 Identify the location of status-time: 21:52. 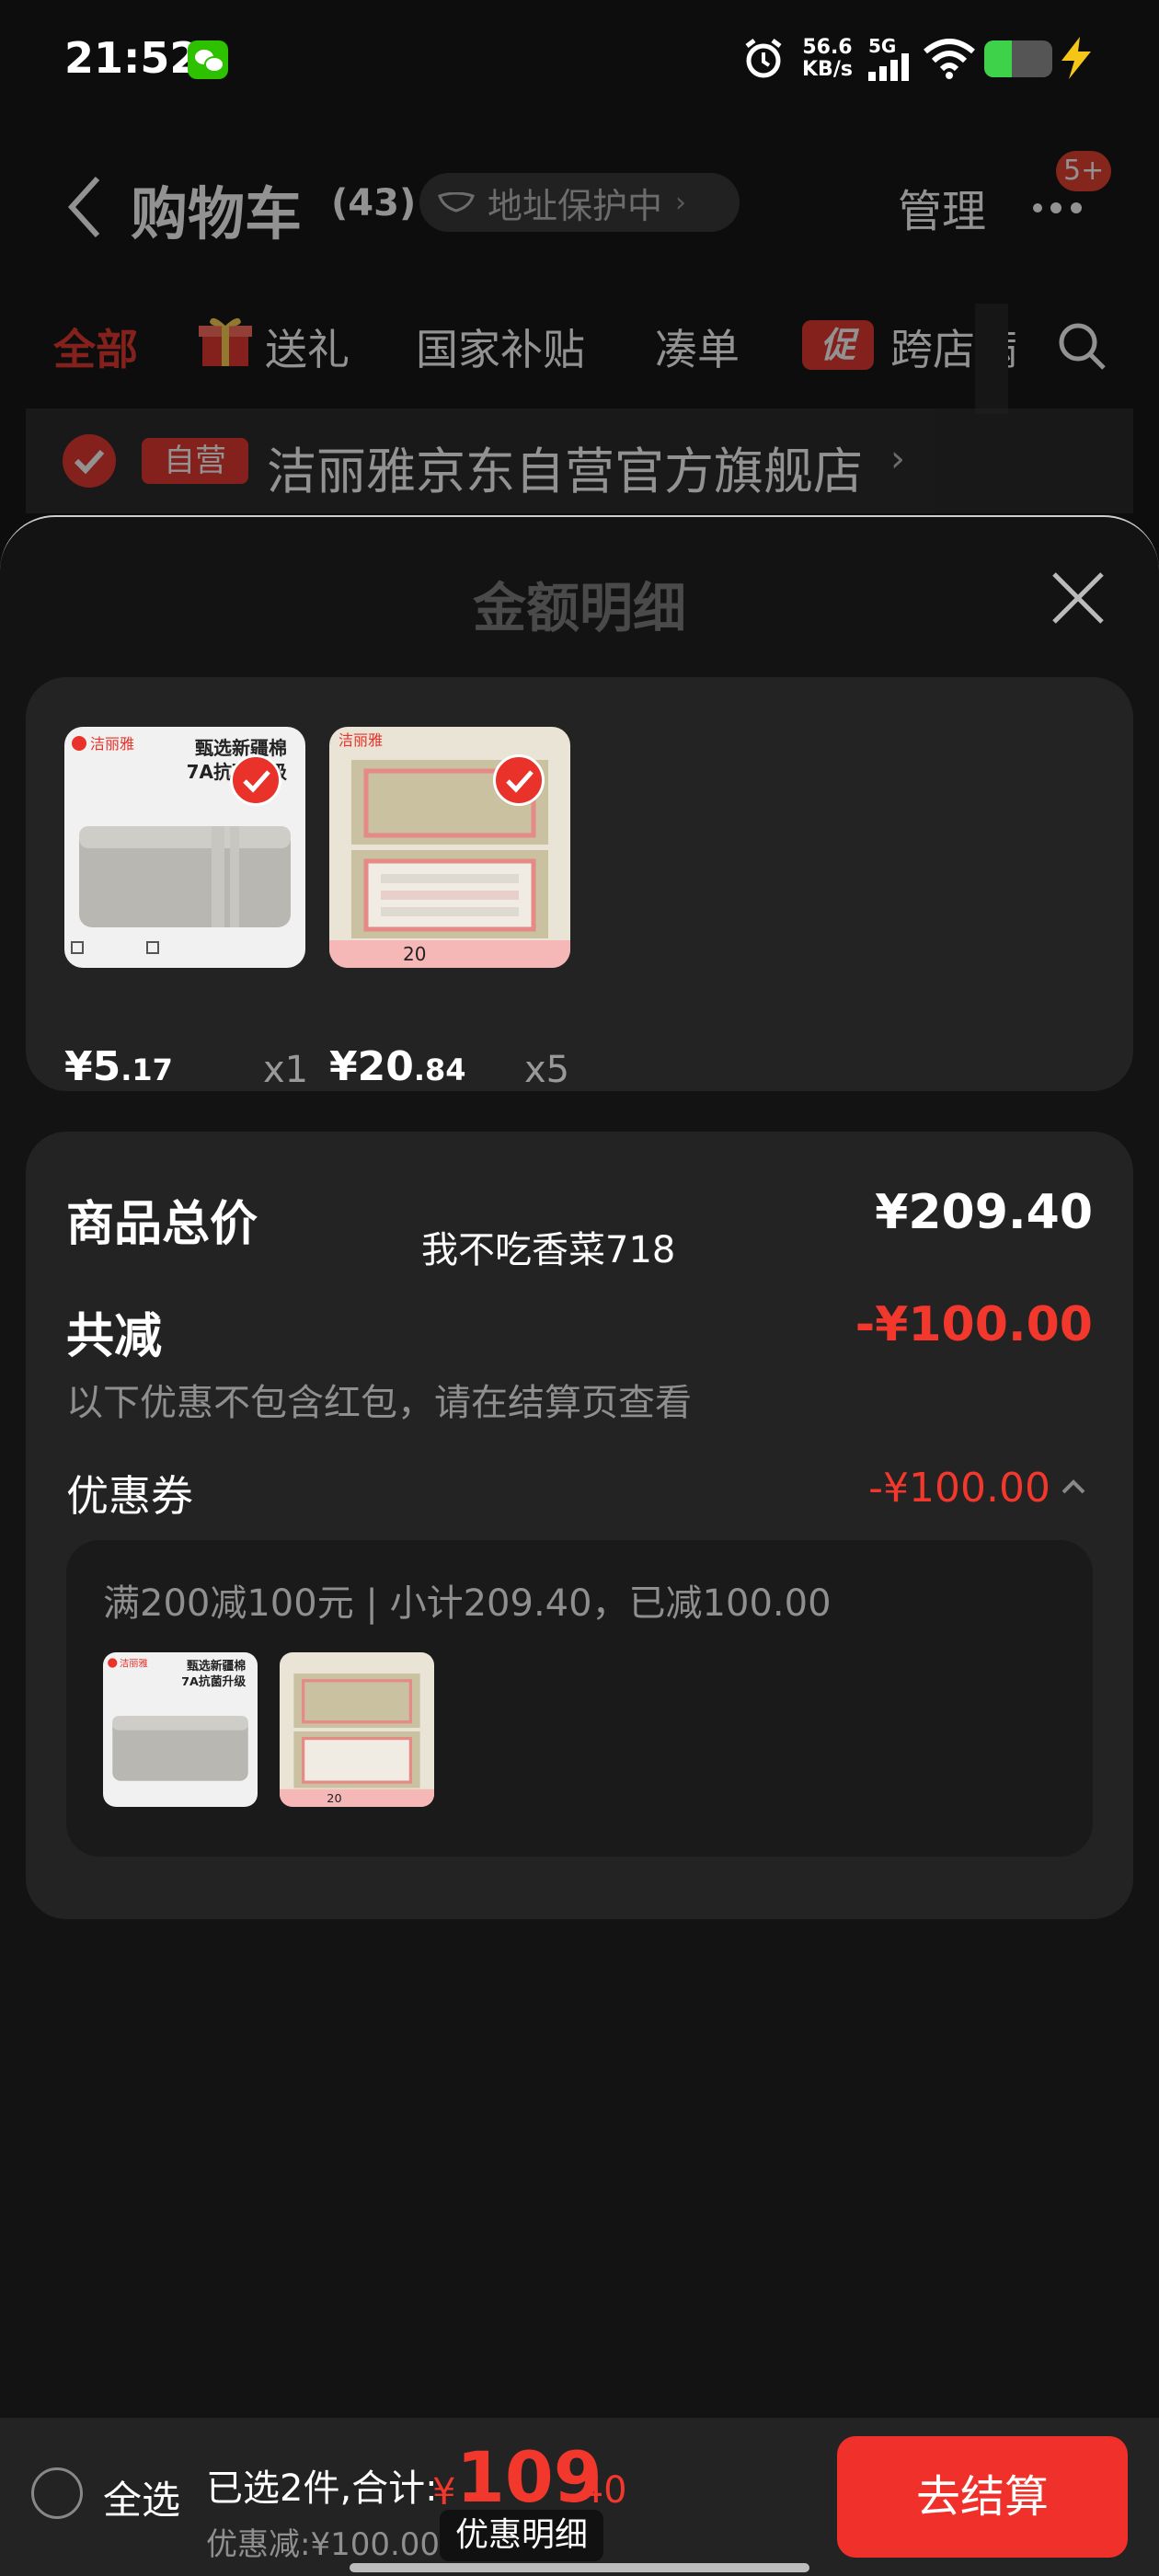
(132, 58).